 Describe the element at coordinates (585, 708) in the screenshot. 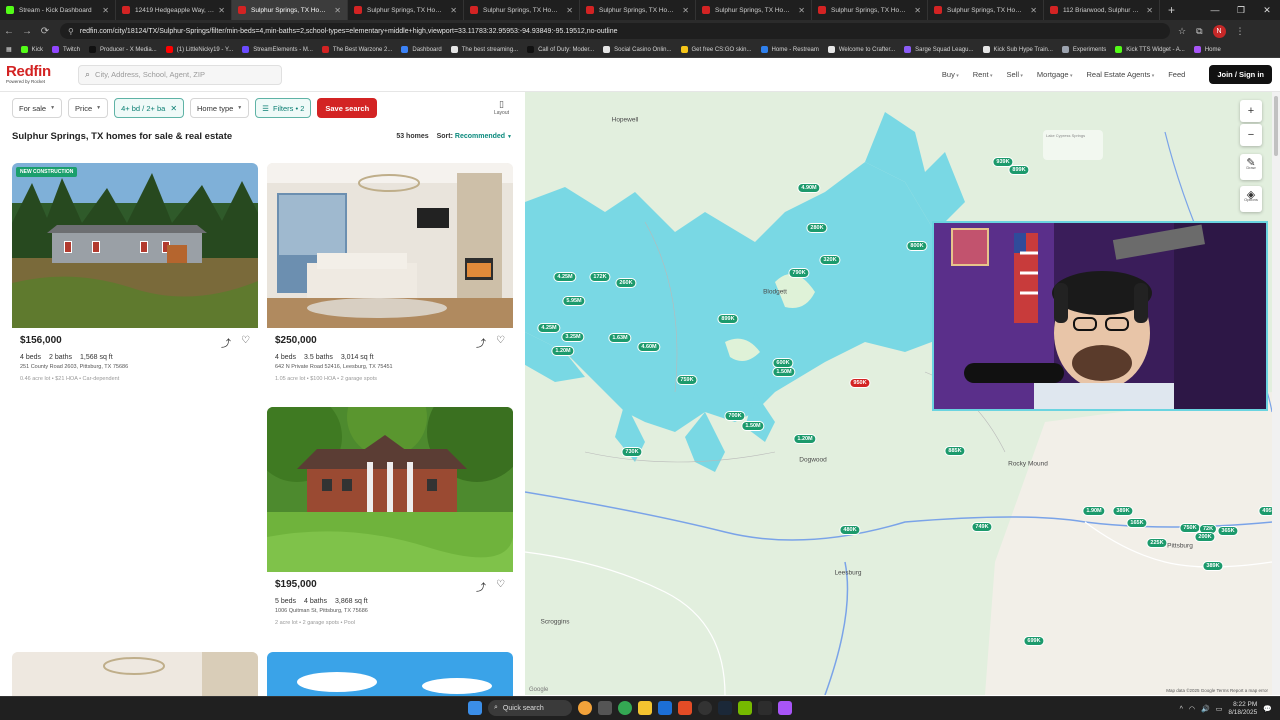

I see `widgets-icon` at that location.